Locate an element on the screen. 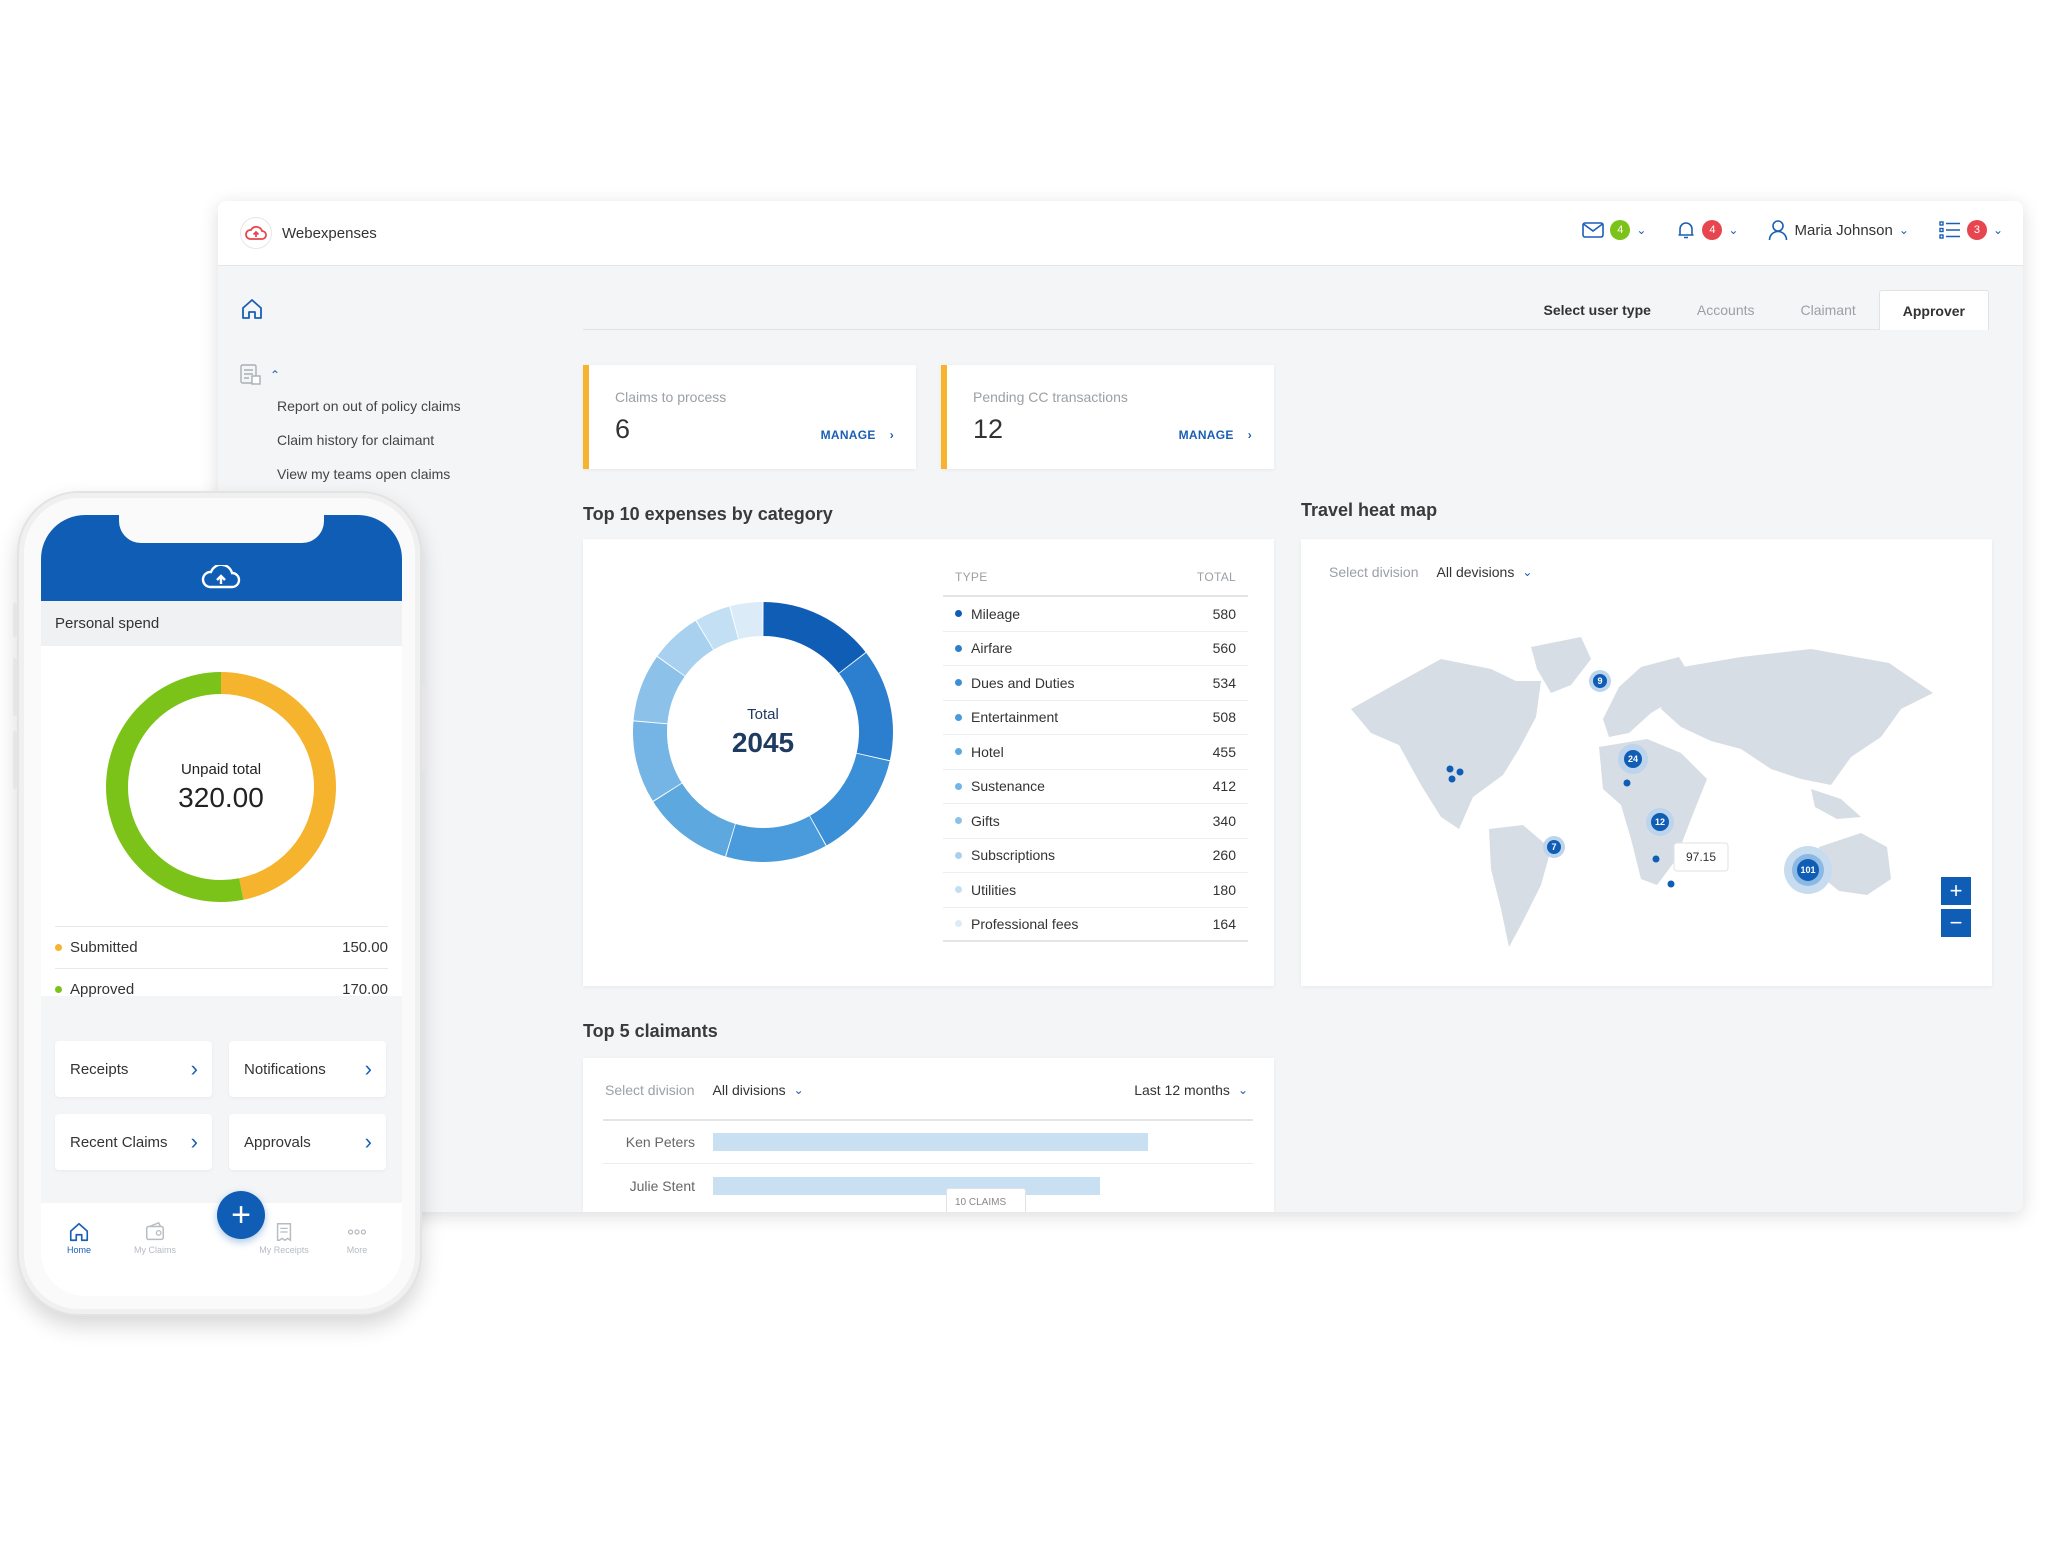 The width and height of the screenshot is (2048, 1555). reports-group-toggle: ⌃ is located at coordinates (260, 375).